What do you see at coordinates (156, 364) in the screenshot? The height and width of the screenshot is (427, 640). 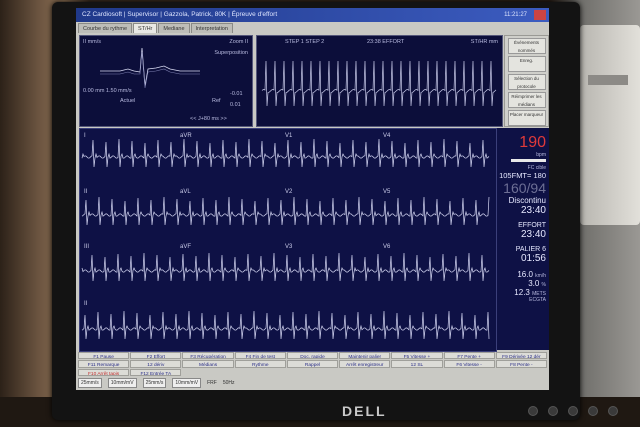 I see `fkey-12-leads: 12 dériv` at bounding box center [156, 364].